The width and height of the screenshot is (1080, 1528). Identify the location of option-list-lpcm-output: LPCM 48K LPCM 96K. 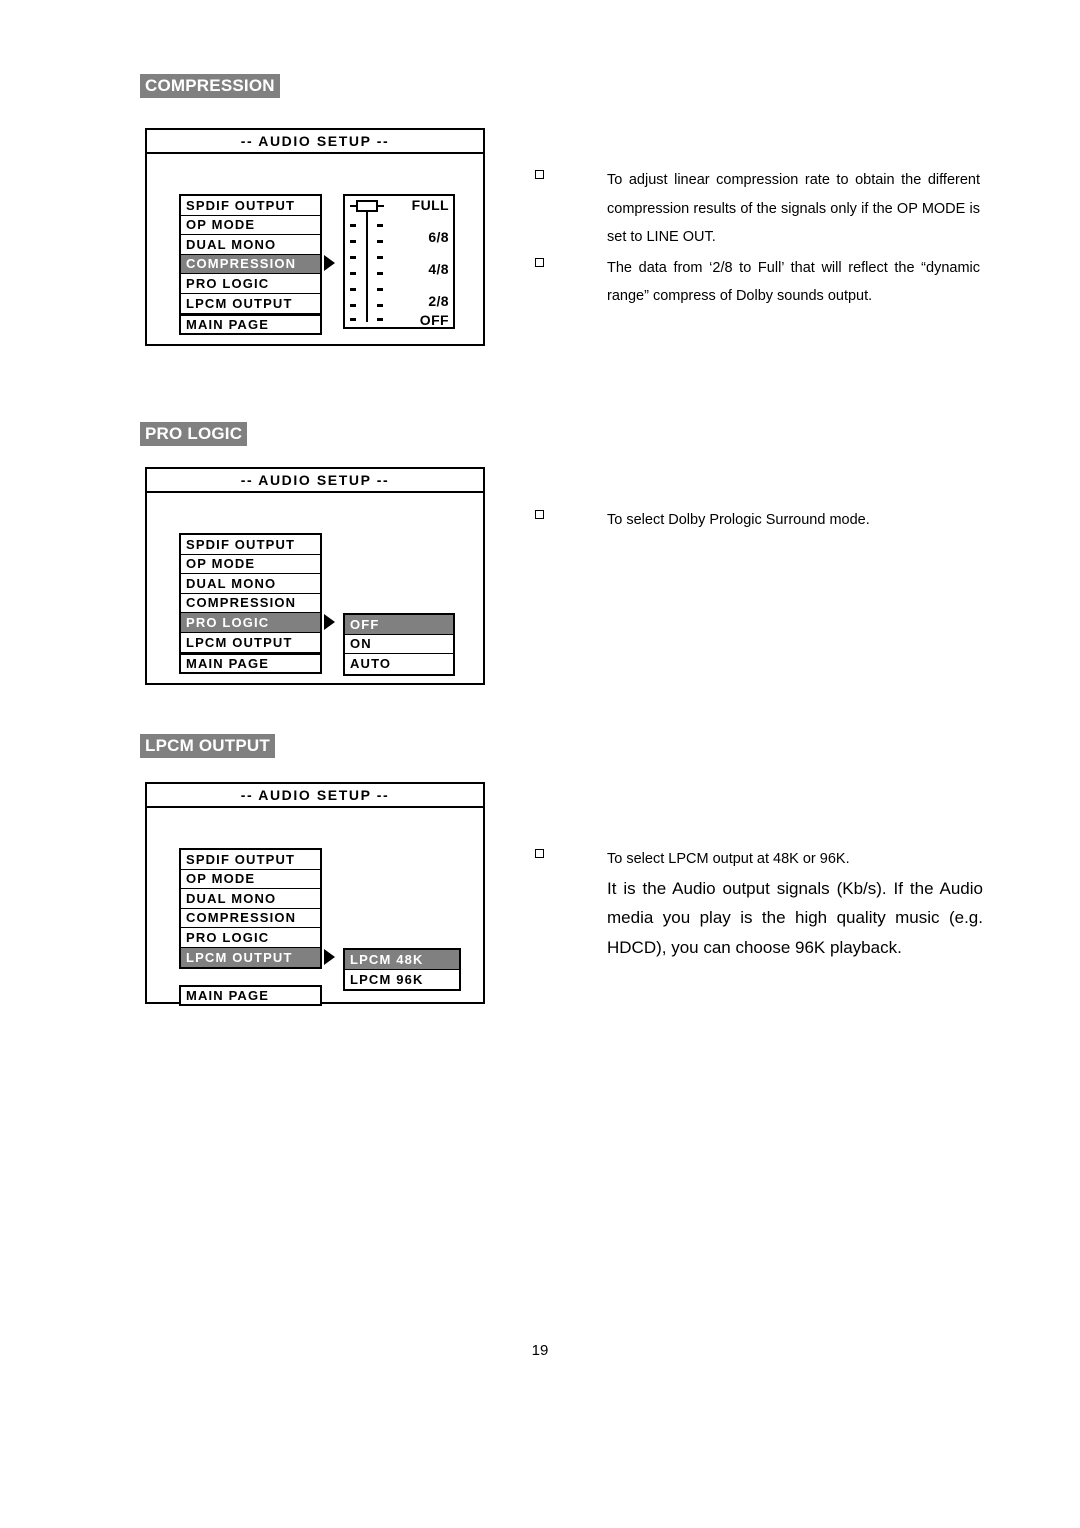
(402, 969).